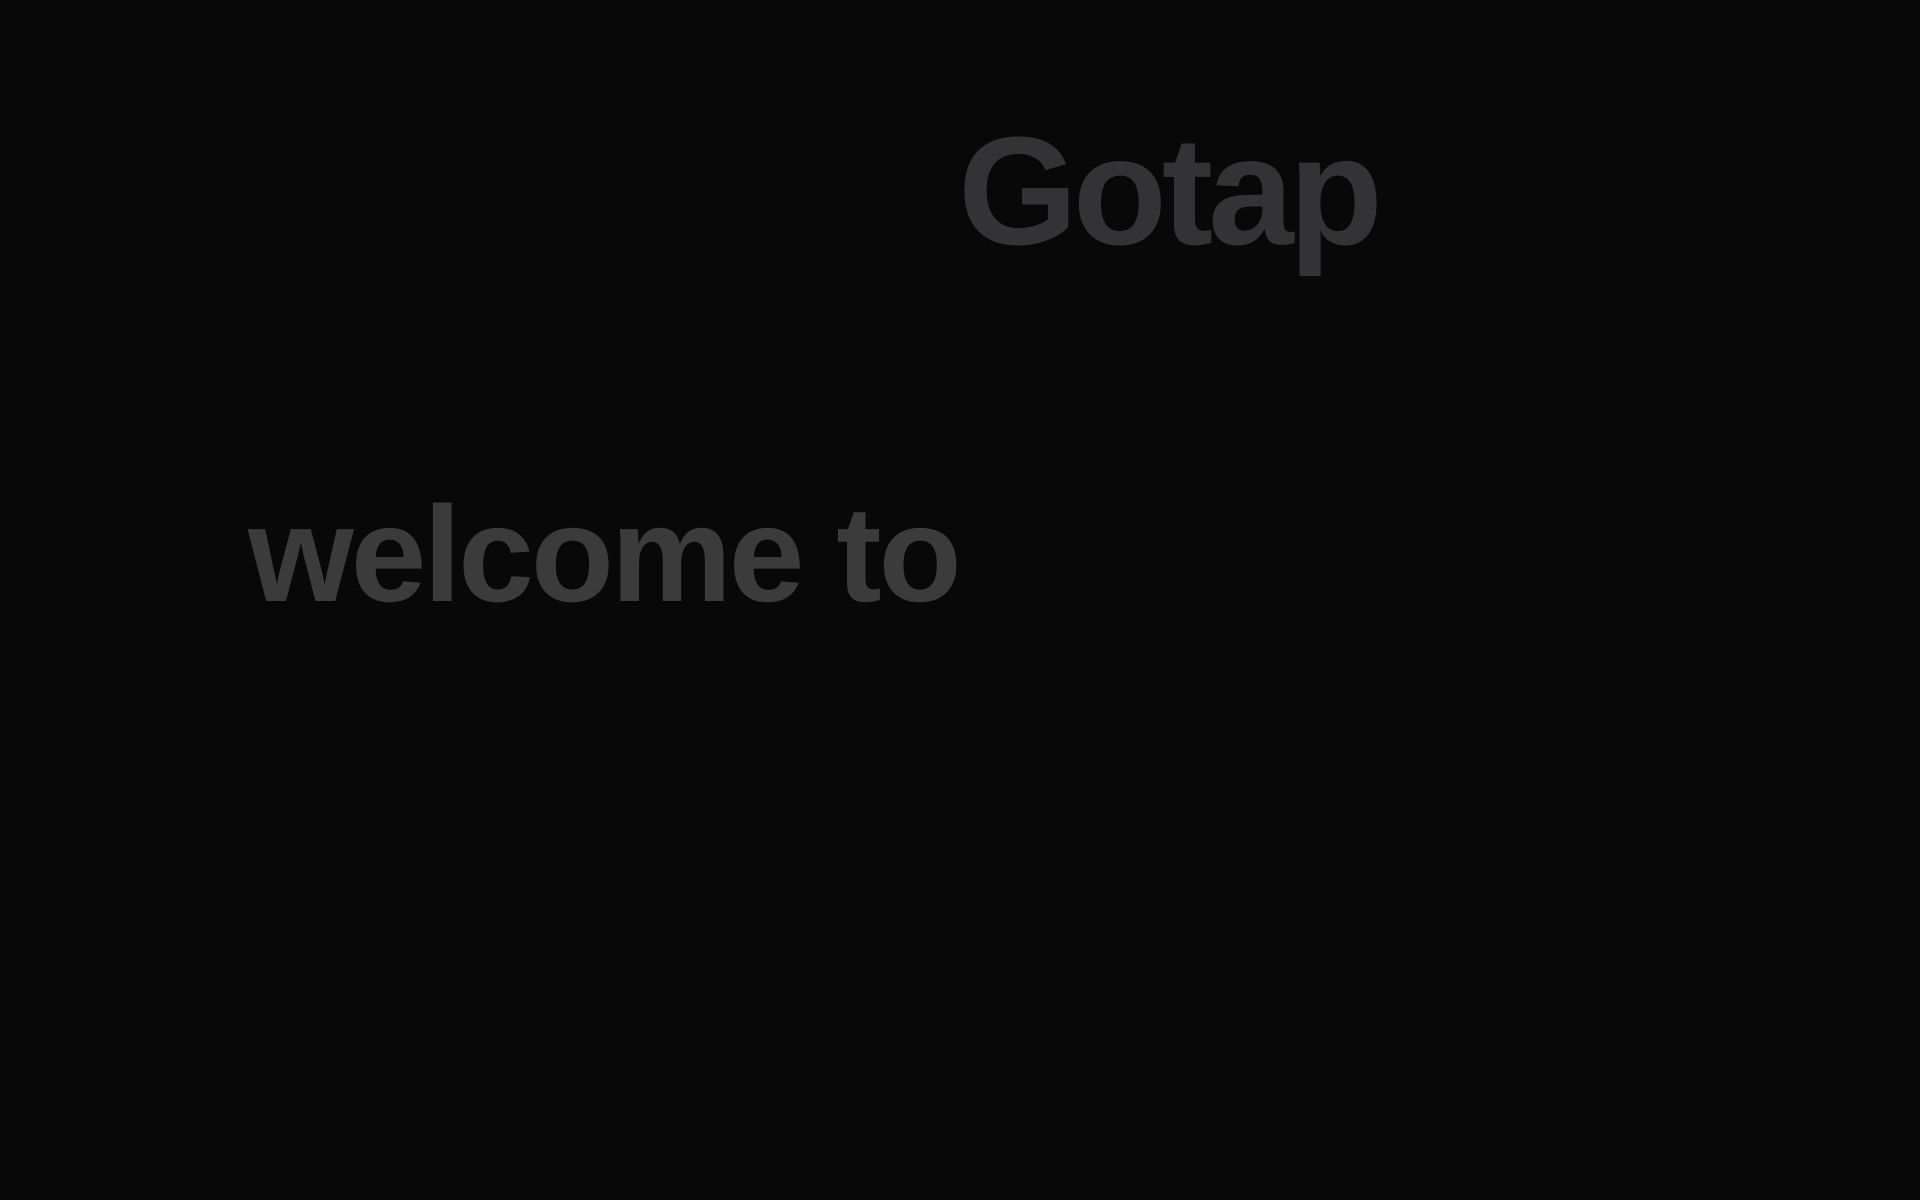 The height and width of the screenshot is (1200, 1920). I want to click on brand-logo-text: Gotap, so click(1170, 191).